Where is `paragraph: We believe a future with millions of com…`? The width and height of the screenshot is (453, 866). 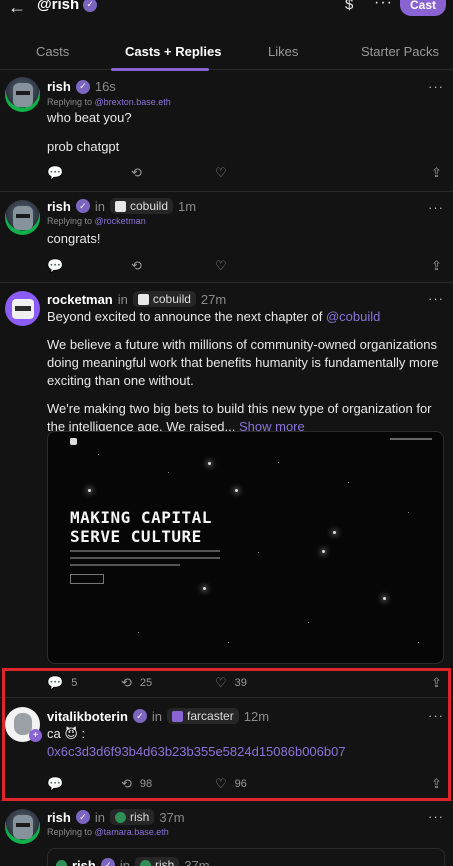
paragraph: We believe a future with millions of com… is located at coordinates (243, 362).